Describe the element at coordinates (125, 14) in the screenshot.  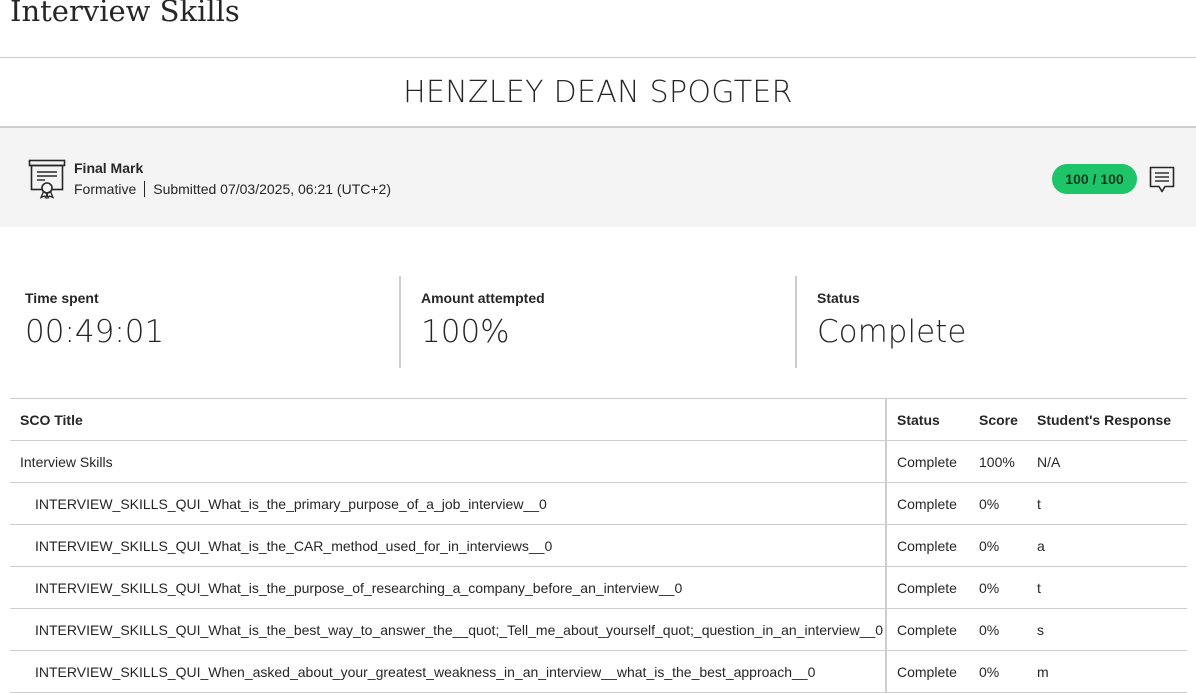
I see `page-title: Interview Skills` at that location.